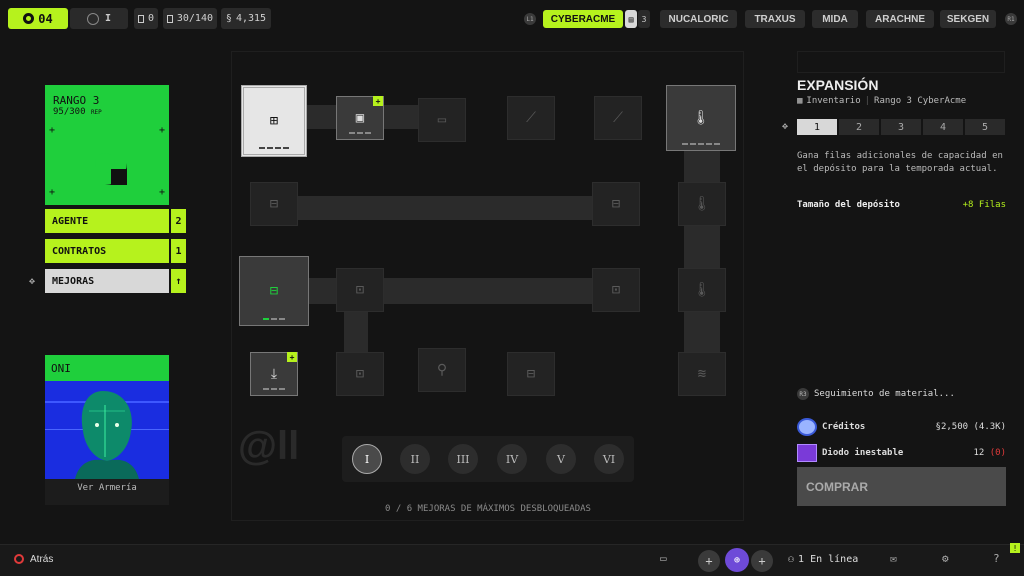  I want to click on container-icon: ⊟, so click(274, 204).